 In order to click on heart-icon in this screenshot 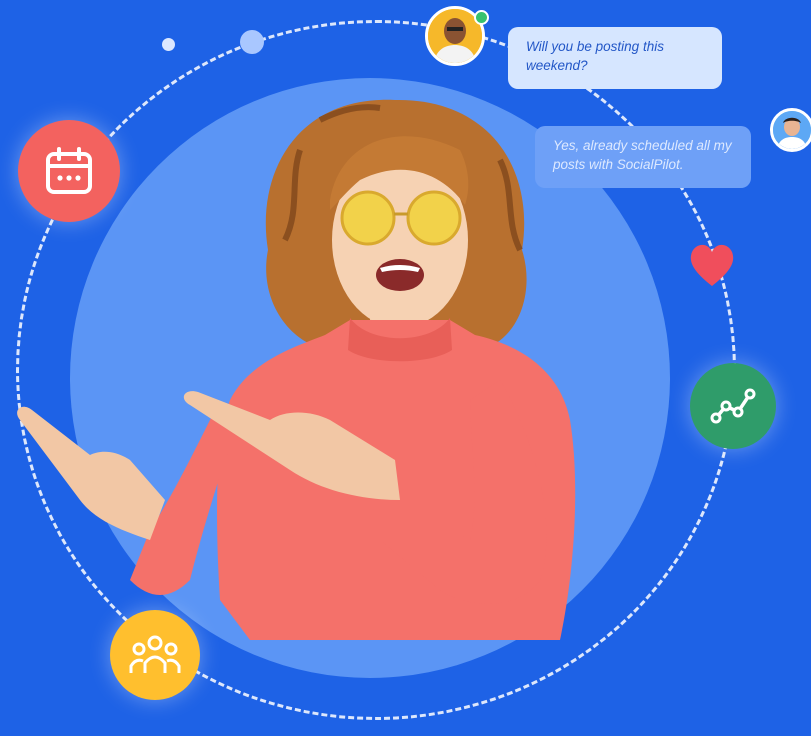, I will do `click(712, 265)`.